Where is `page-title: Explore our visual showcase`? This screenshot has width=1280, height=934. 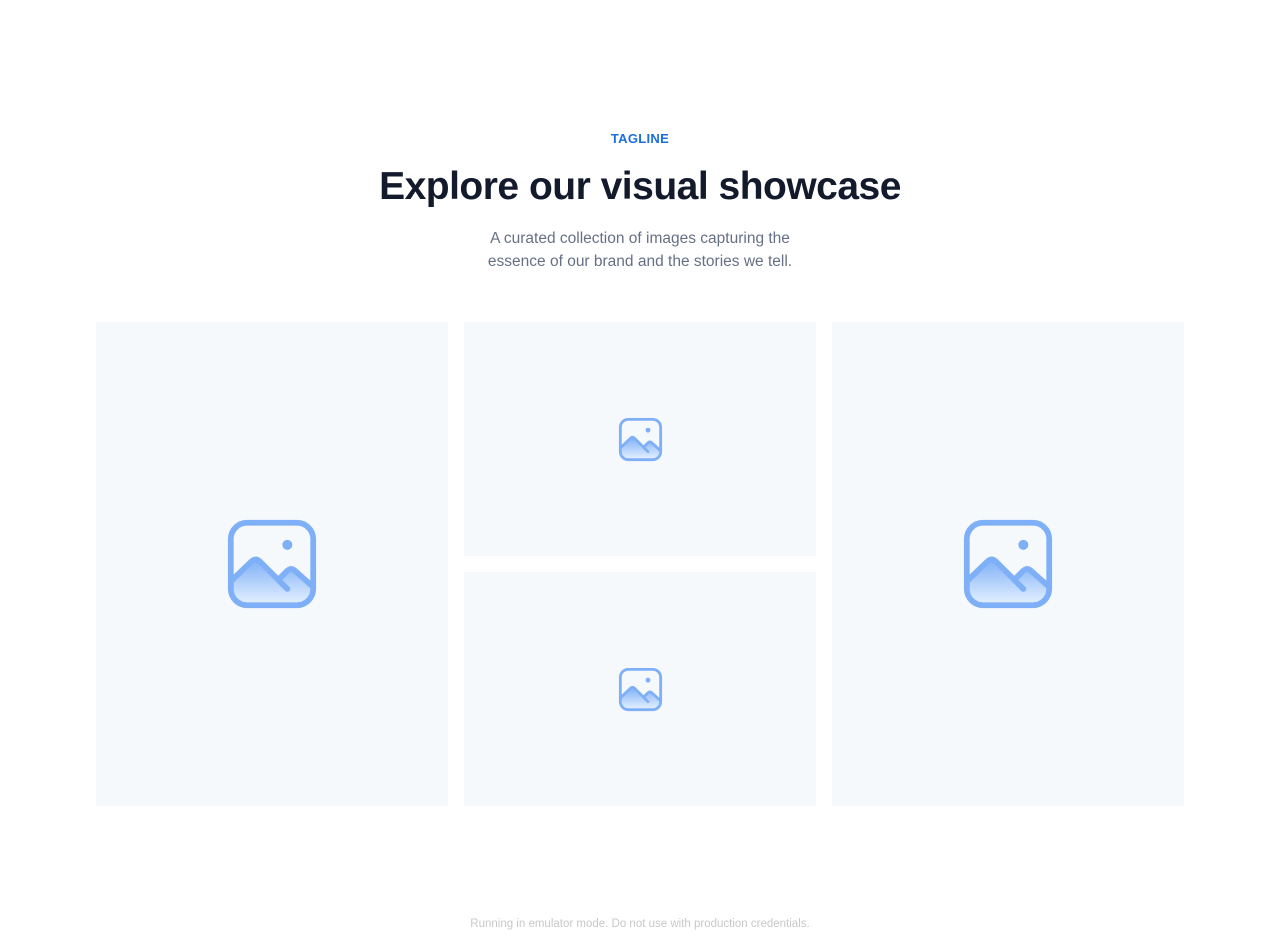 page-title: Explore our visual showcase is located at coordinates (640, 186).